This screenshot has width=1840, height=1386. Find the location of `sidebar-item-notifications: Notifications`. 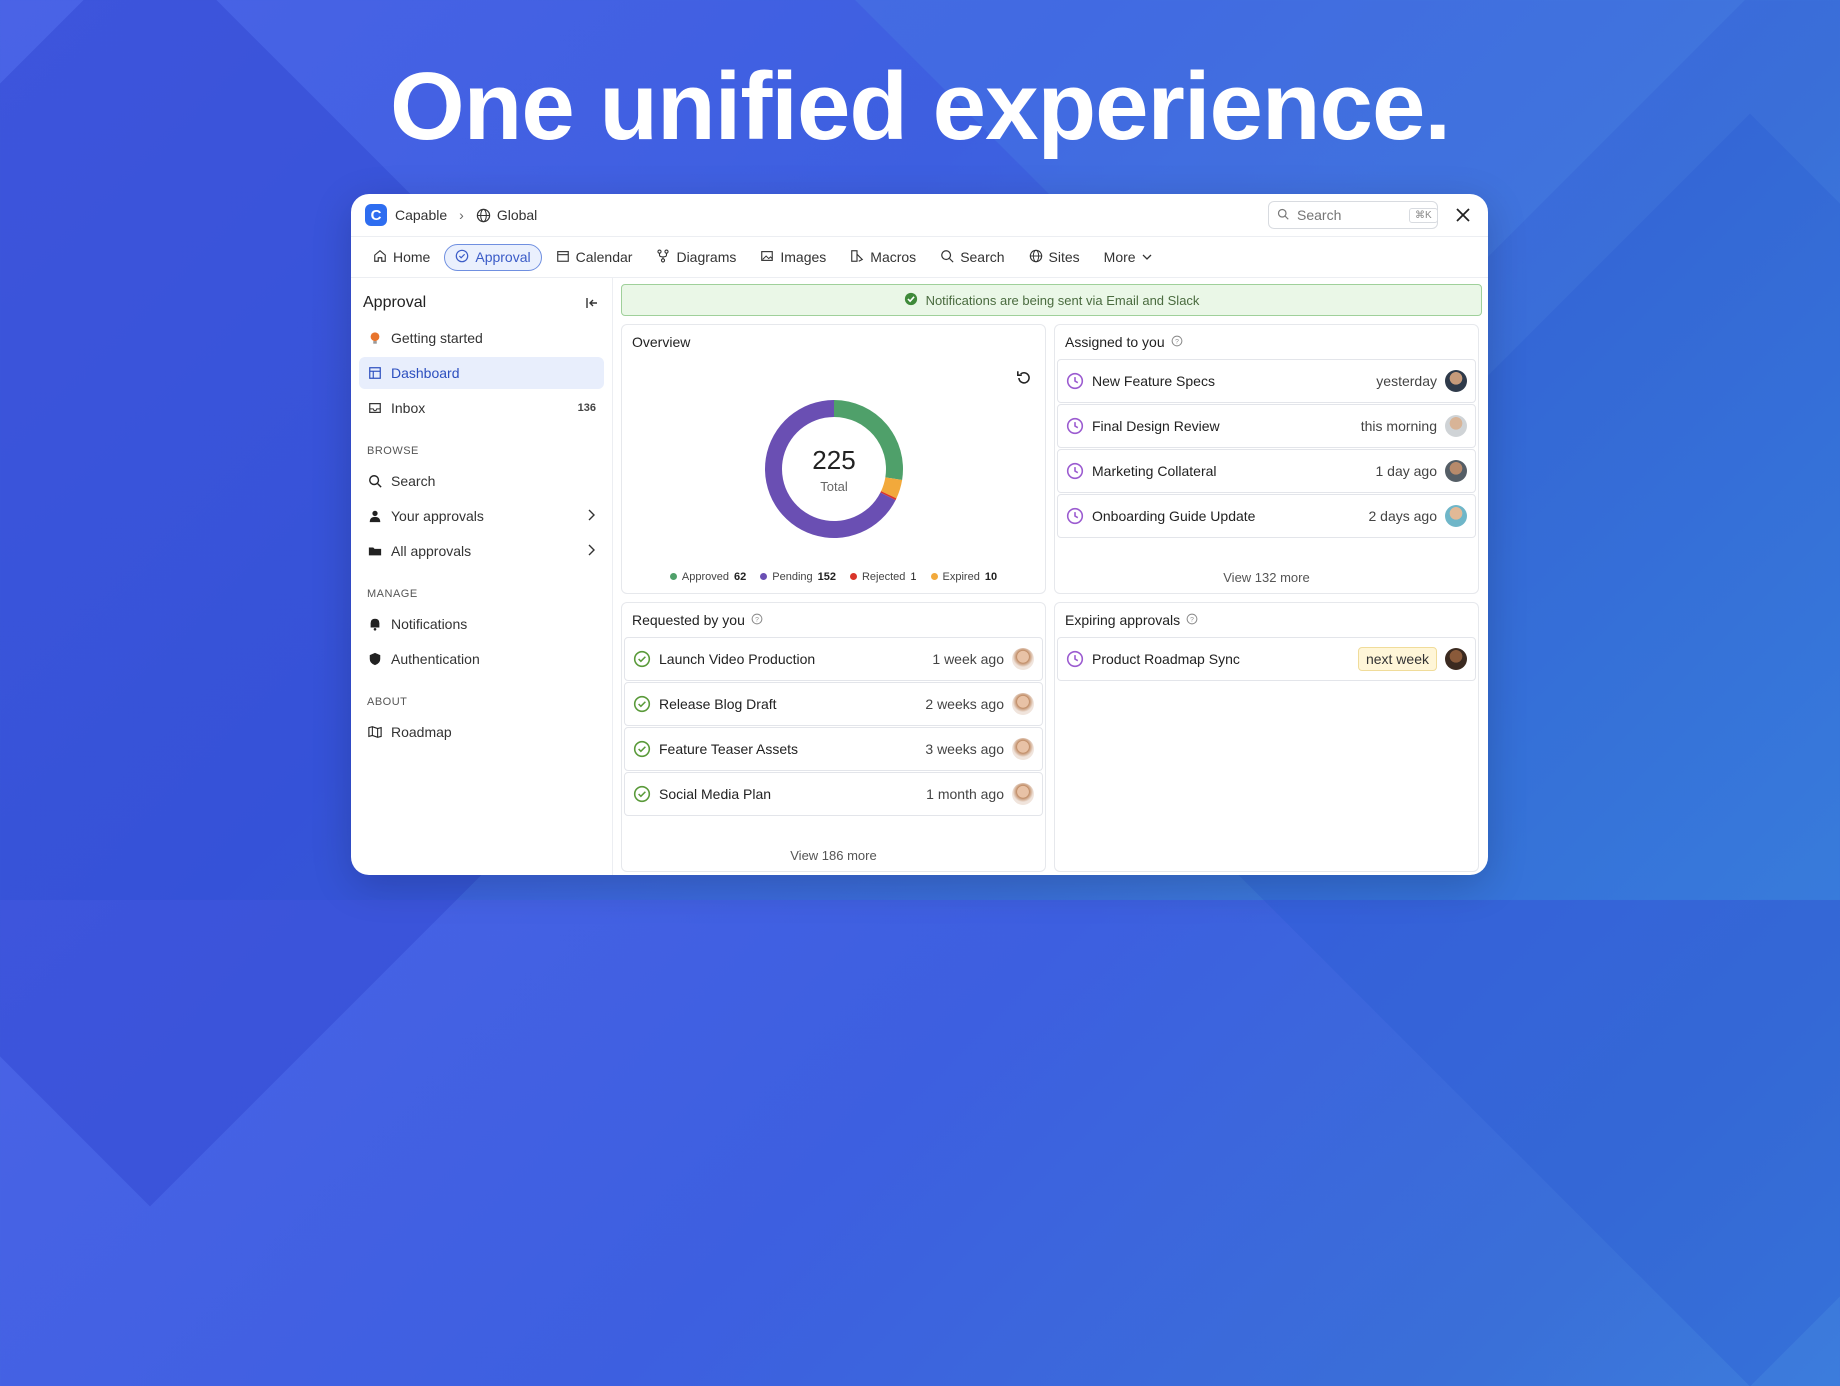

sidebar-item-notifications: Notifications is located at coordinates (481, 624).